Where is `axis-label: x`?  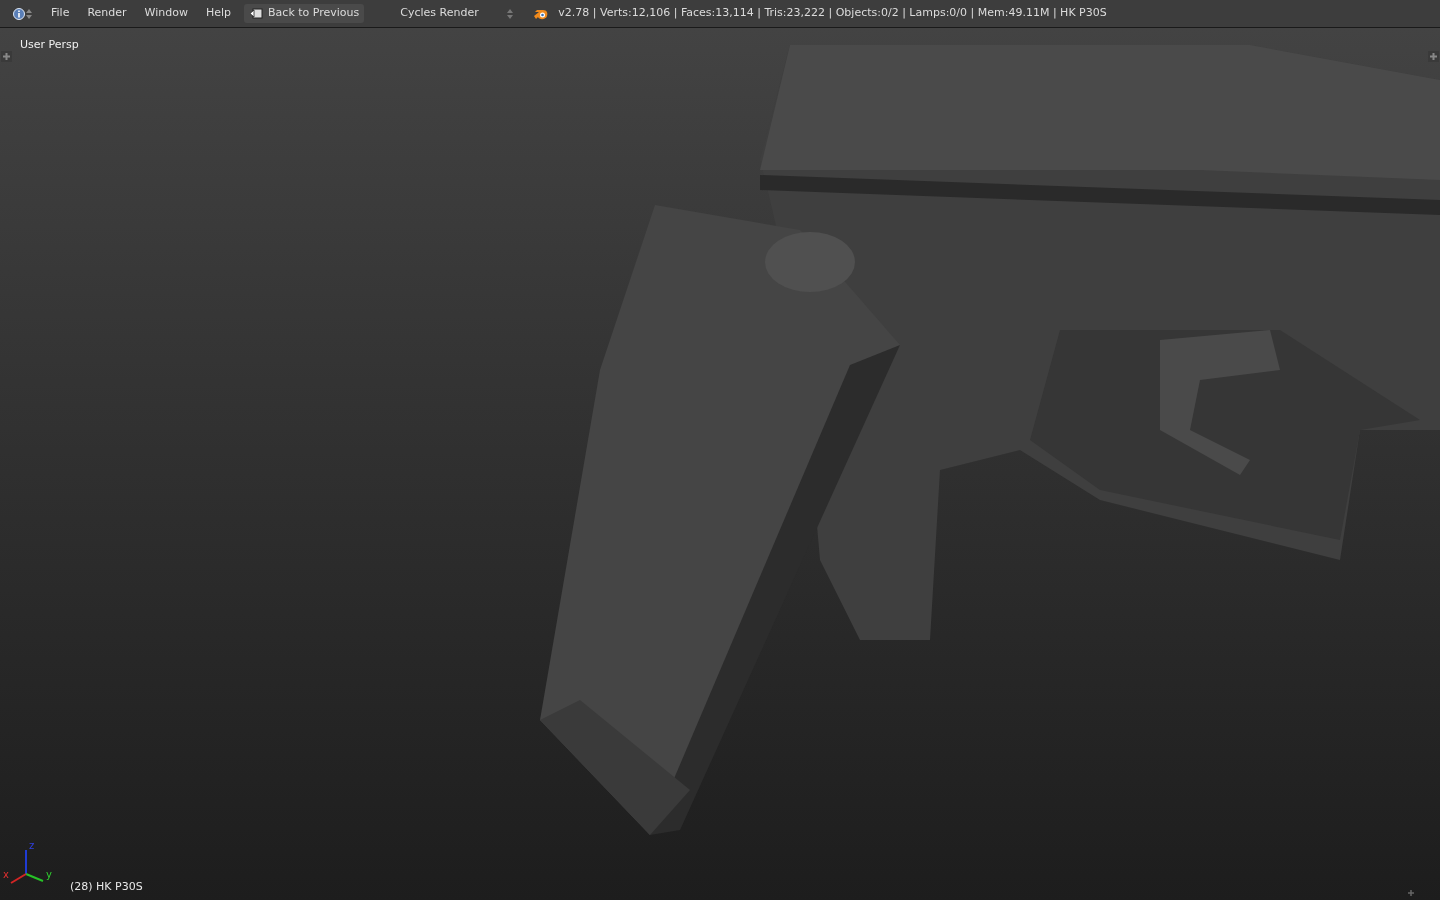 axis-label: x is located at coordinates (6, 875).